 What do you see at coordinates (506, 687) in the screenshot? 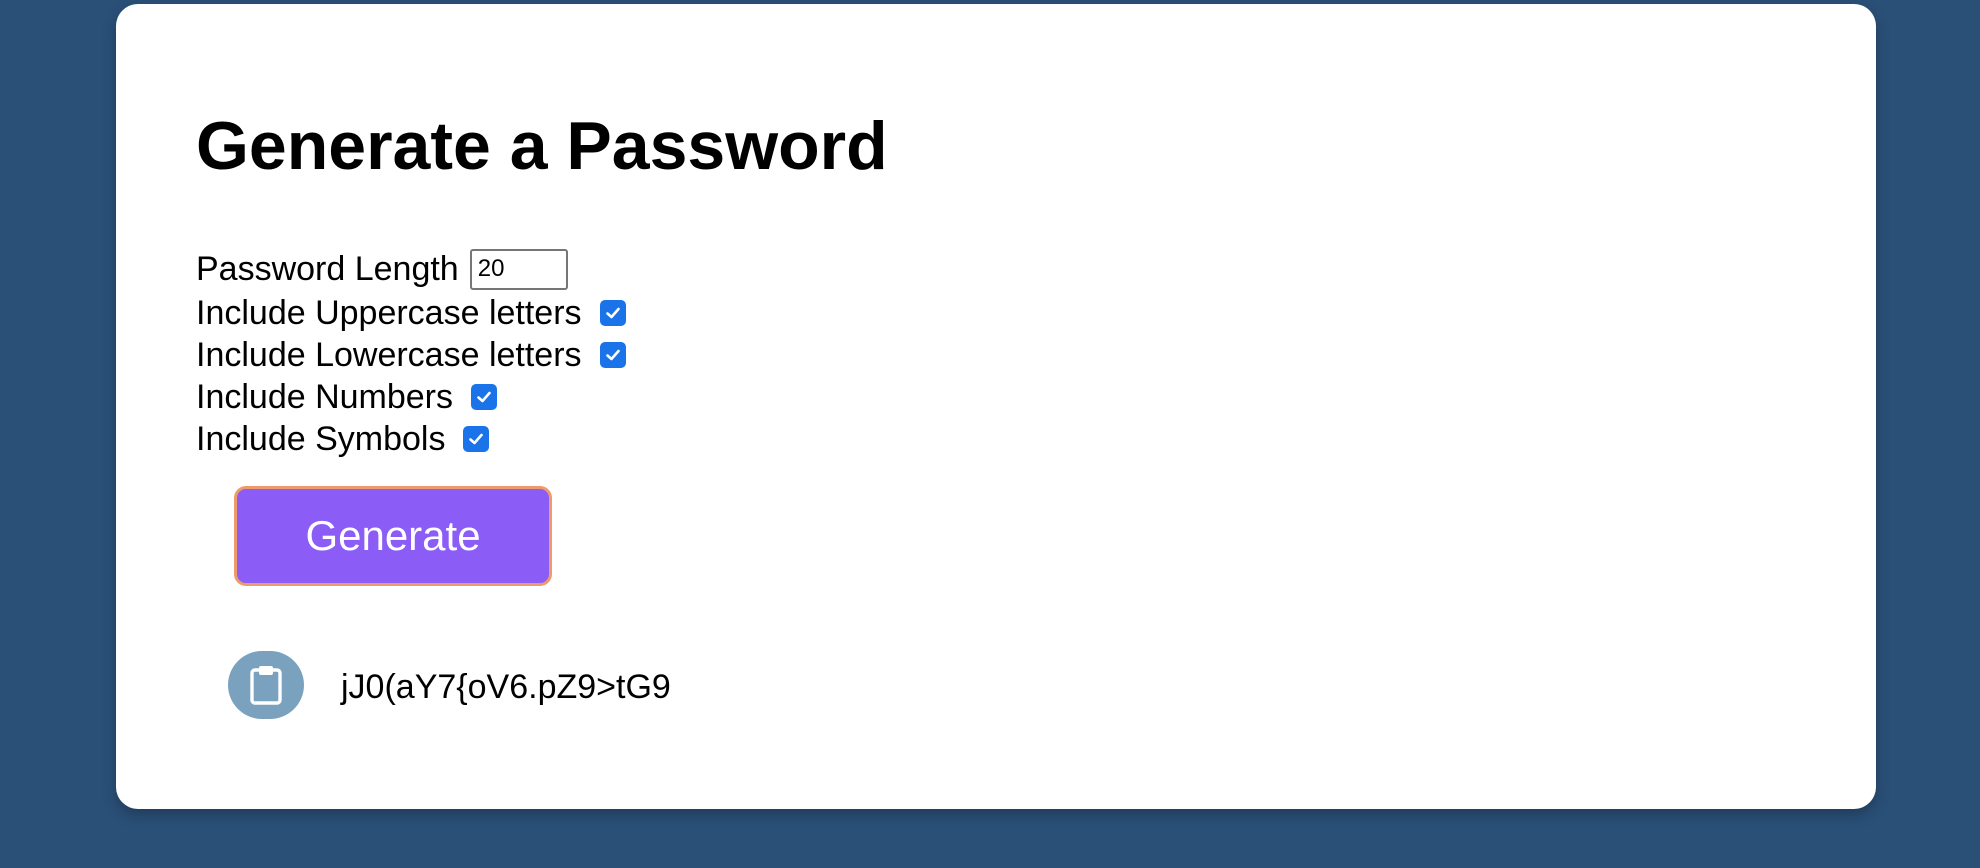
I see `generated-password: jJ0(aY7{oV6.pZ9>tG9` at bounding box center [506, 687].